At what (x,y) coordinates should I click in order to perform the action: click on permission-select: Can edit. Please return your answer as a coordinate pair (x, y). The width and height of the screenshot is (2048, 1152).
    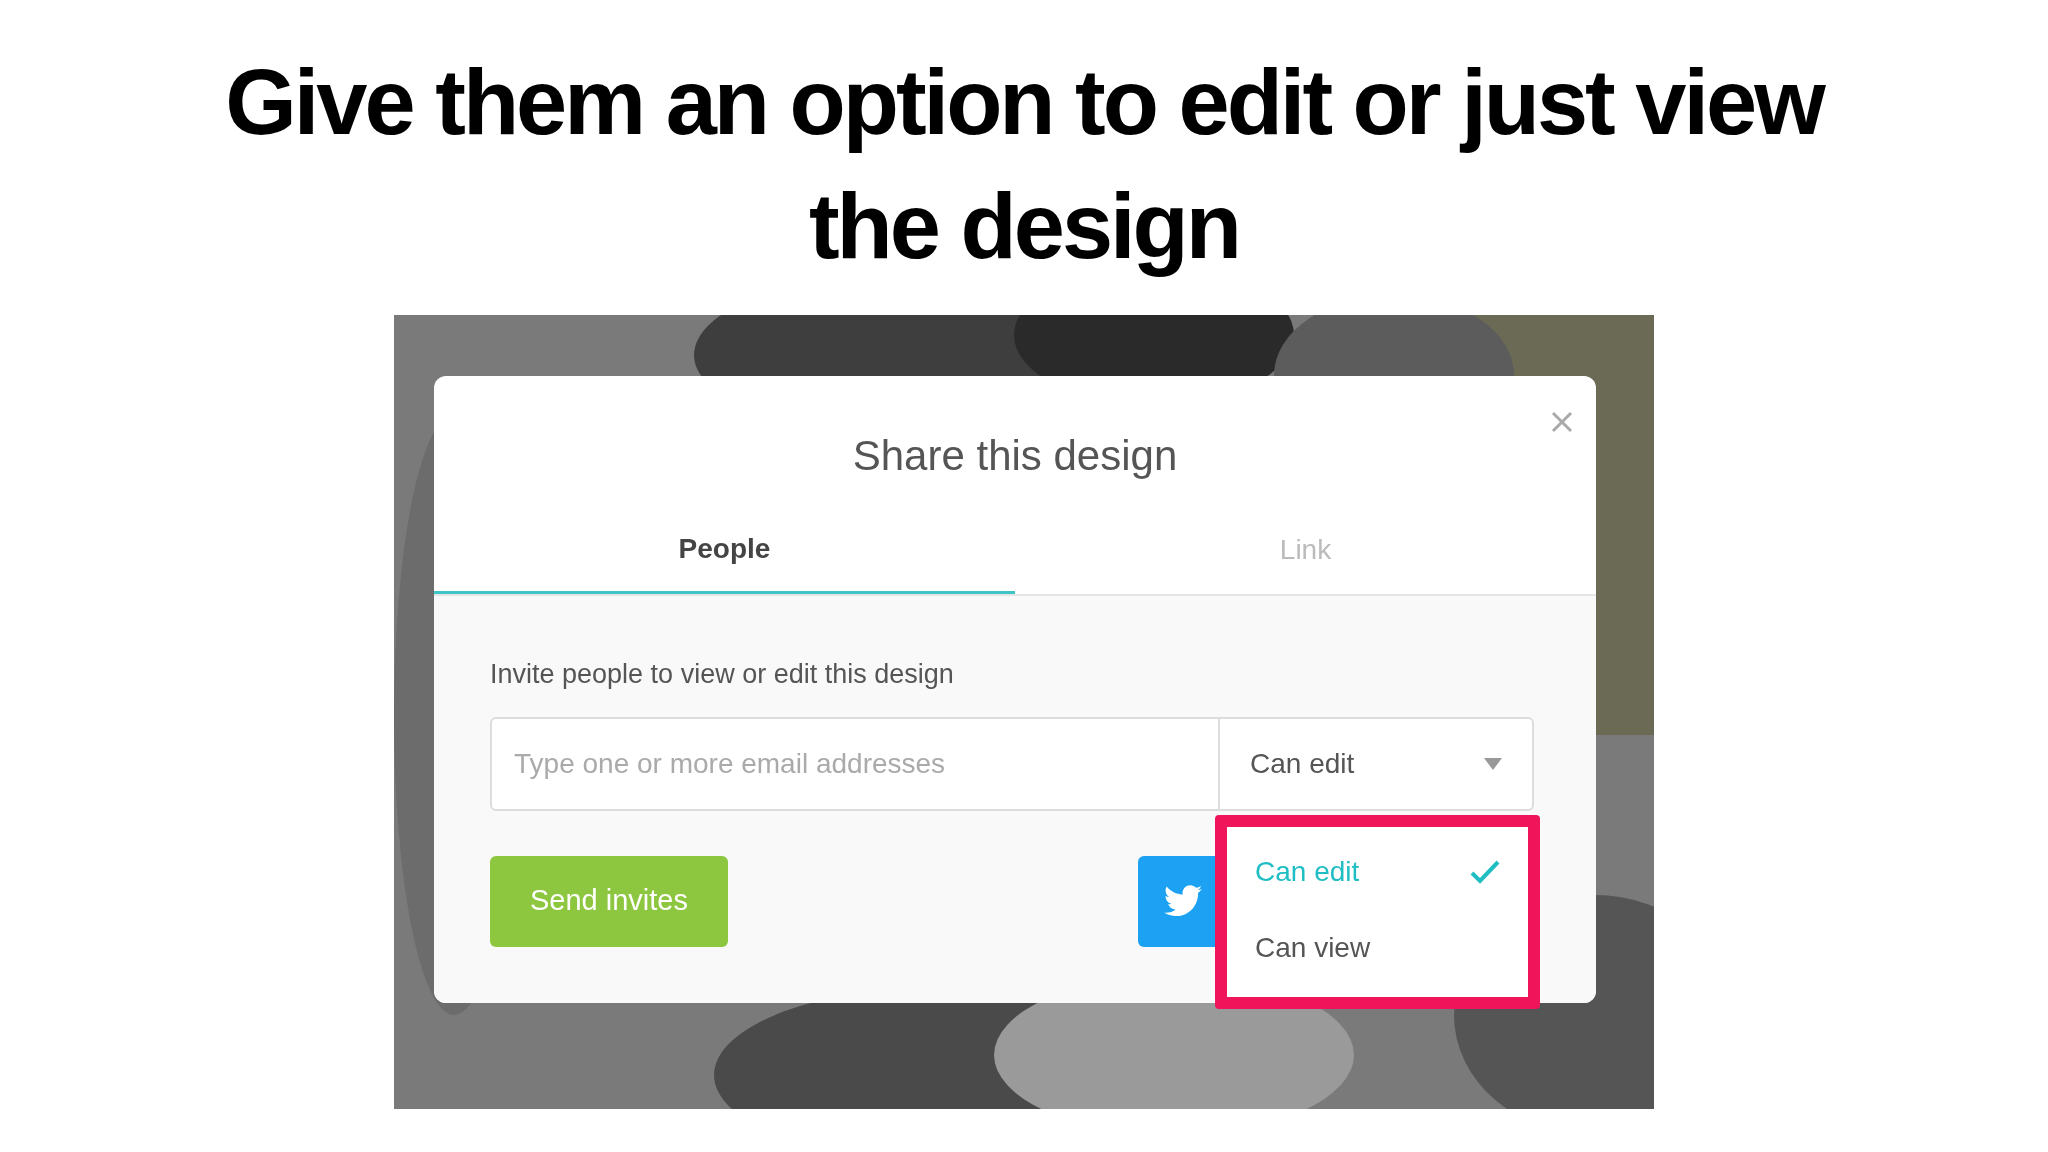
    Looking at the image, I should click on (1377, 763).